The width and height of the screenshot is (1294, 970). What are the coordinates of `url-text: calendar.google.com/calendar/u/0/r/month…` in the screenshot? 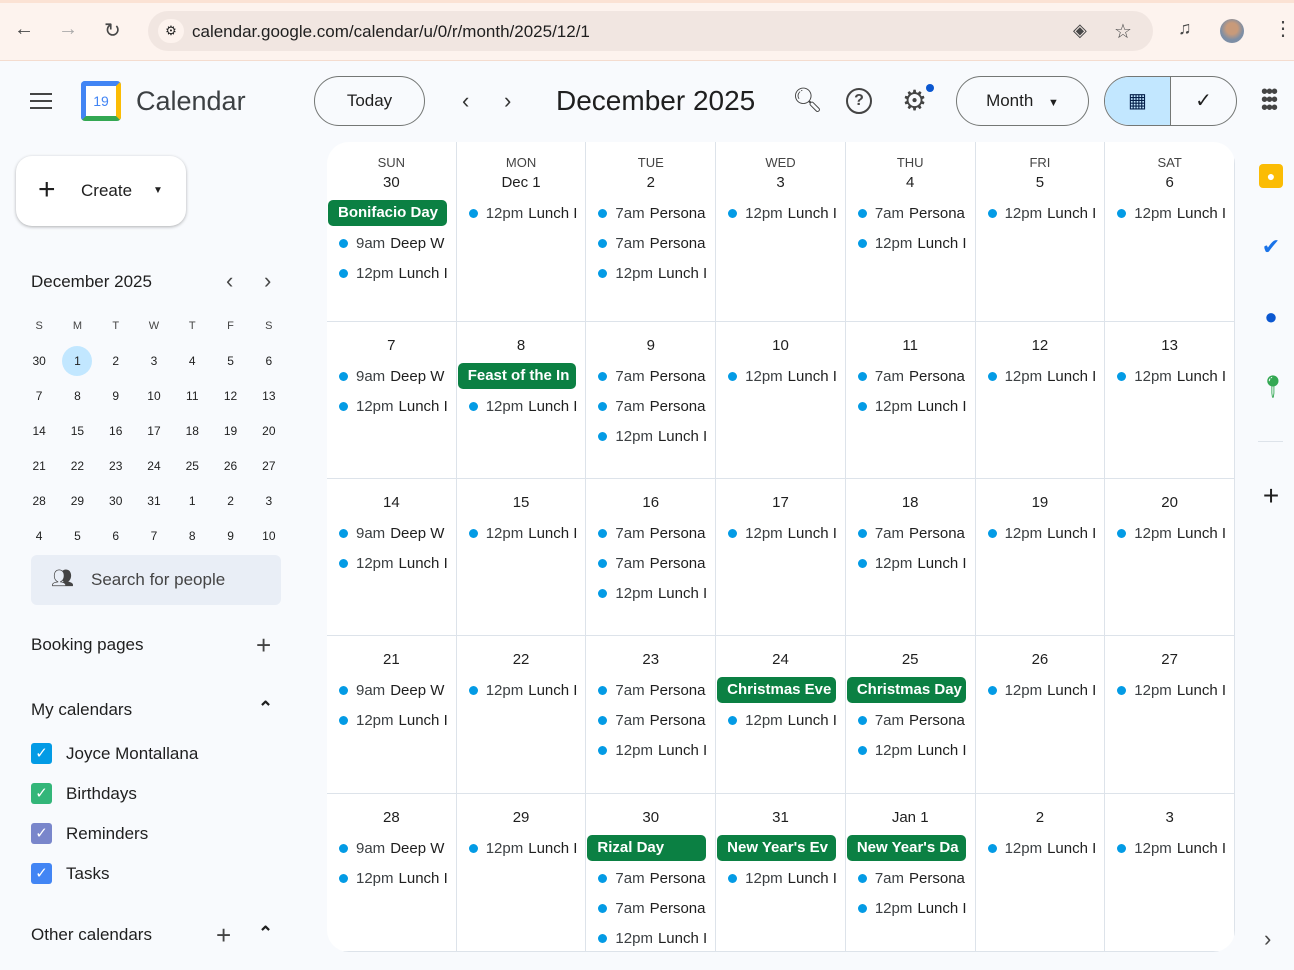 It's located at (391, 32).